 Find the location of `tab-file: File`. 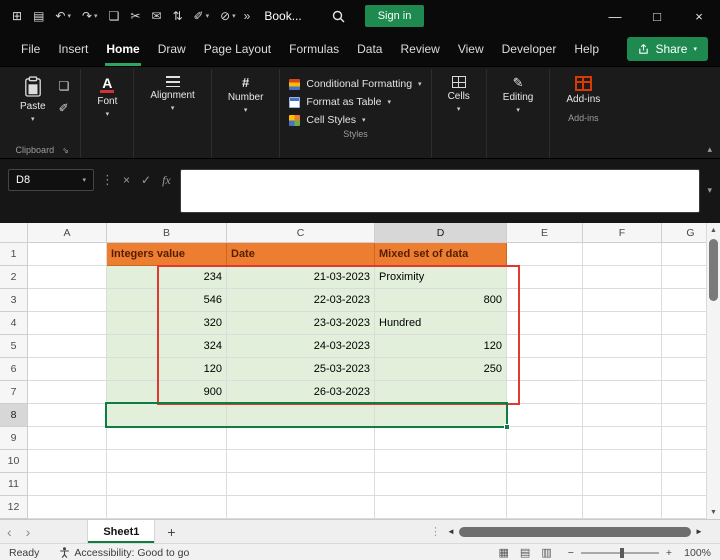

tab-file: File is located at coordinates (30, 49).